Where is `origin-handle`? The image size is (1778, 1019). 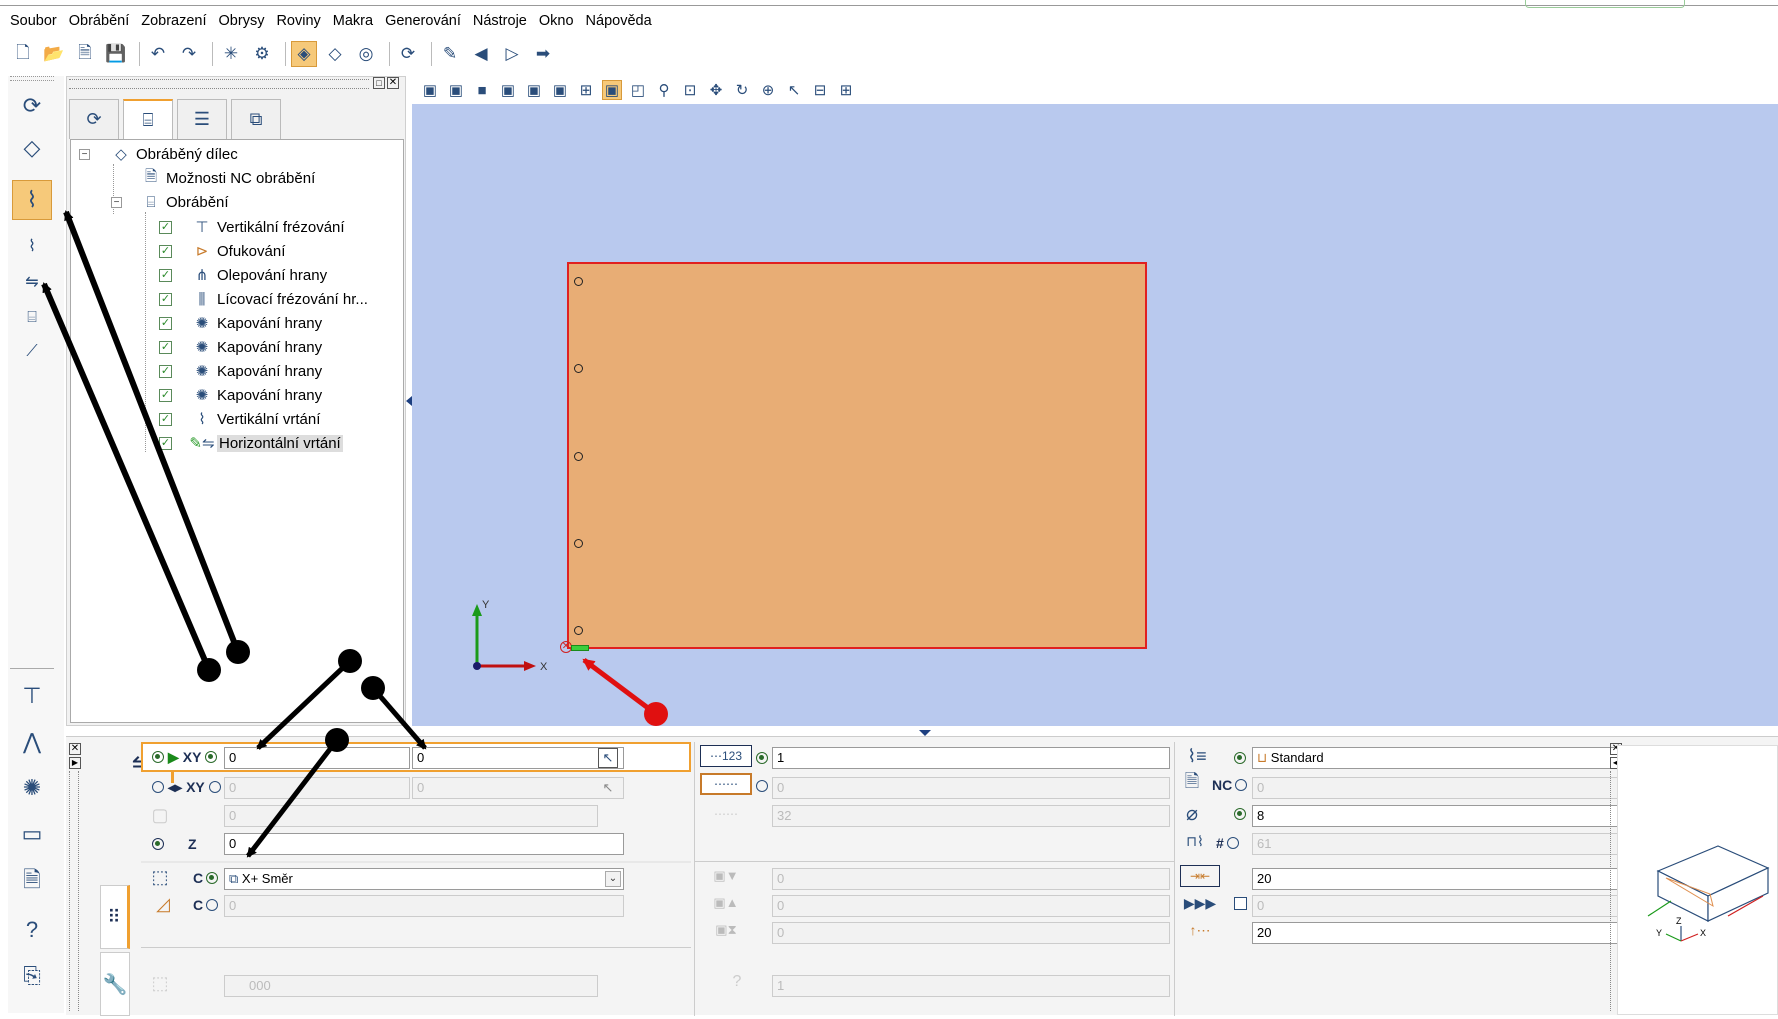 origin-handle is located at coordinates (580, 648).